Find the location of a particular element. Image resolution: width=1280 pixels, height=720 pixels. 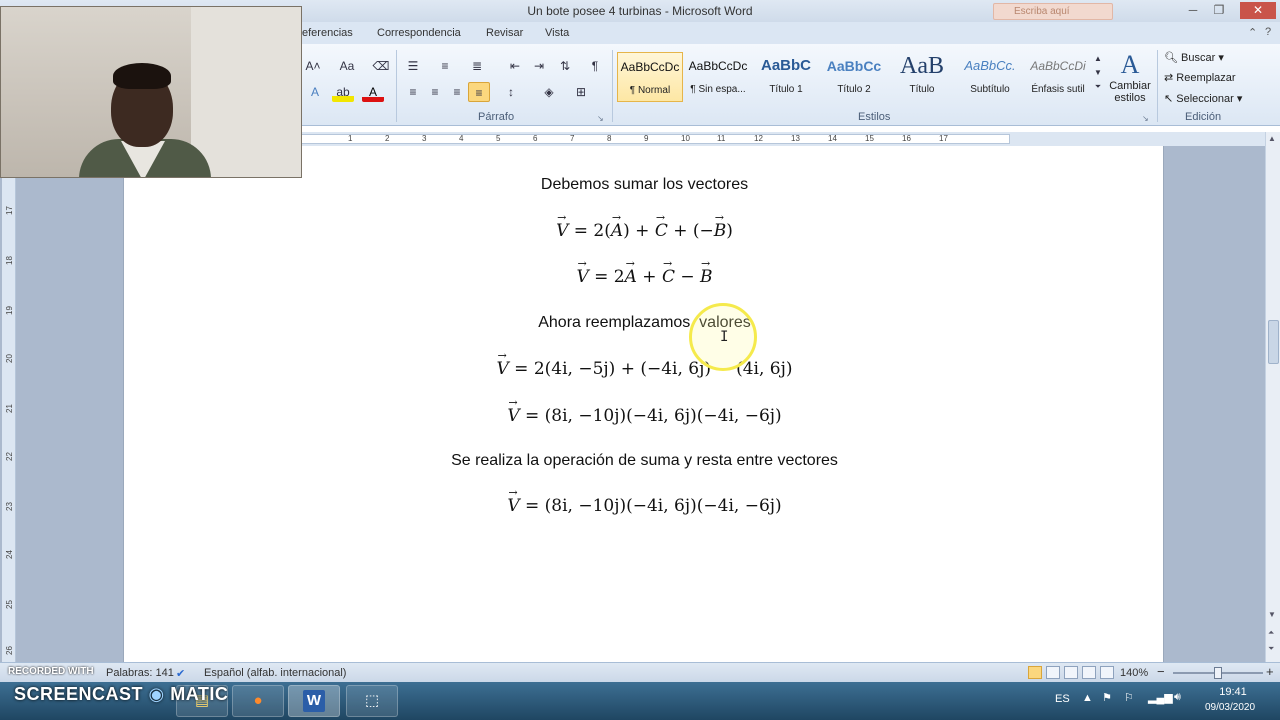

volume-icon: 🔊︎ is located at coordinates (1177, 697).